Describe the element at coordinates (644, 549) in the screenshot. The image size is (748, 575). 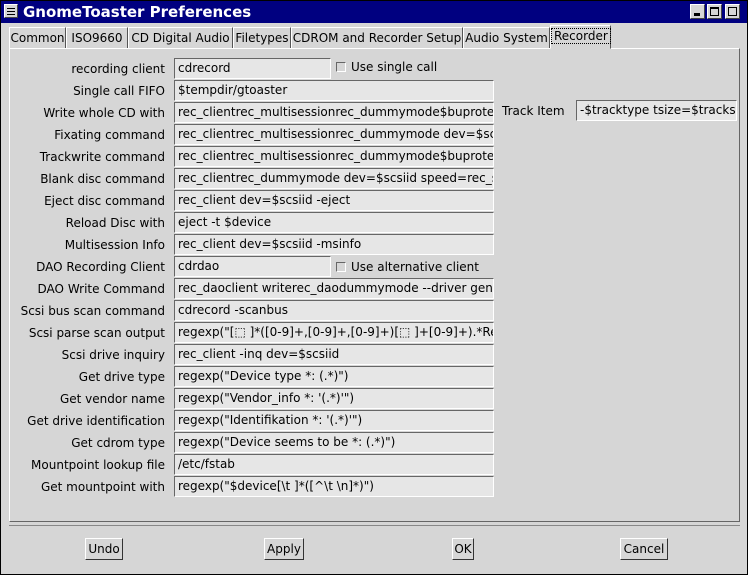
I see `cancel-button: Cancel` at that location.